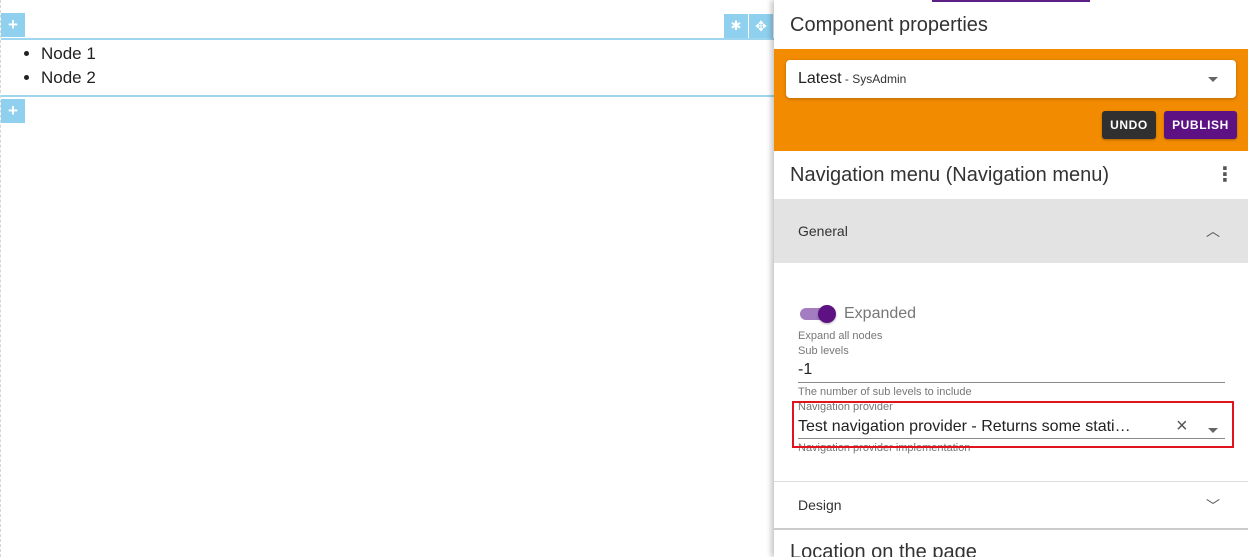  I want to click on add-component-top-icon: +, so click(13, 25).